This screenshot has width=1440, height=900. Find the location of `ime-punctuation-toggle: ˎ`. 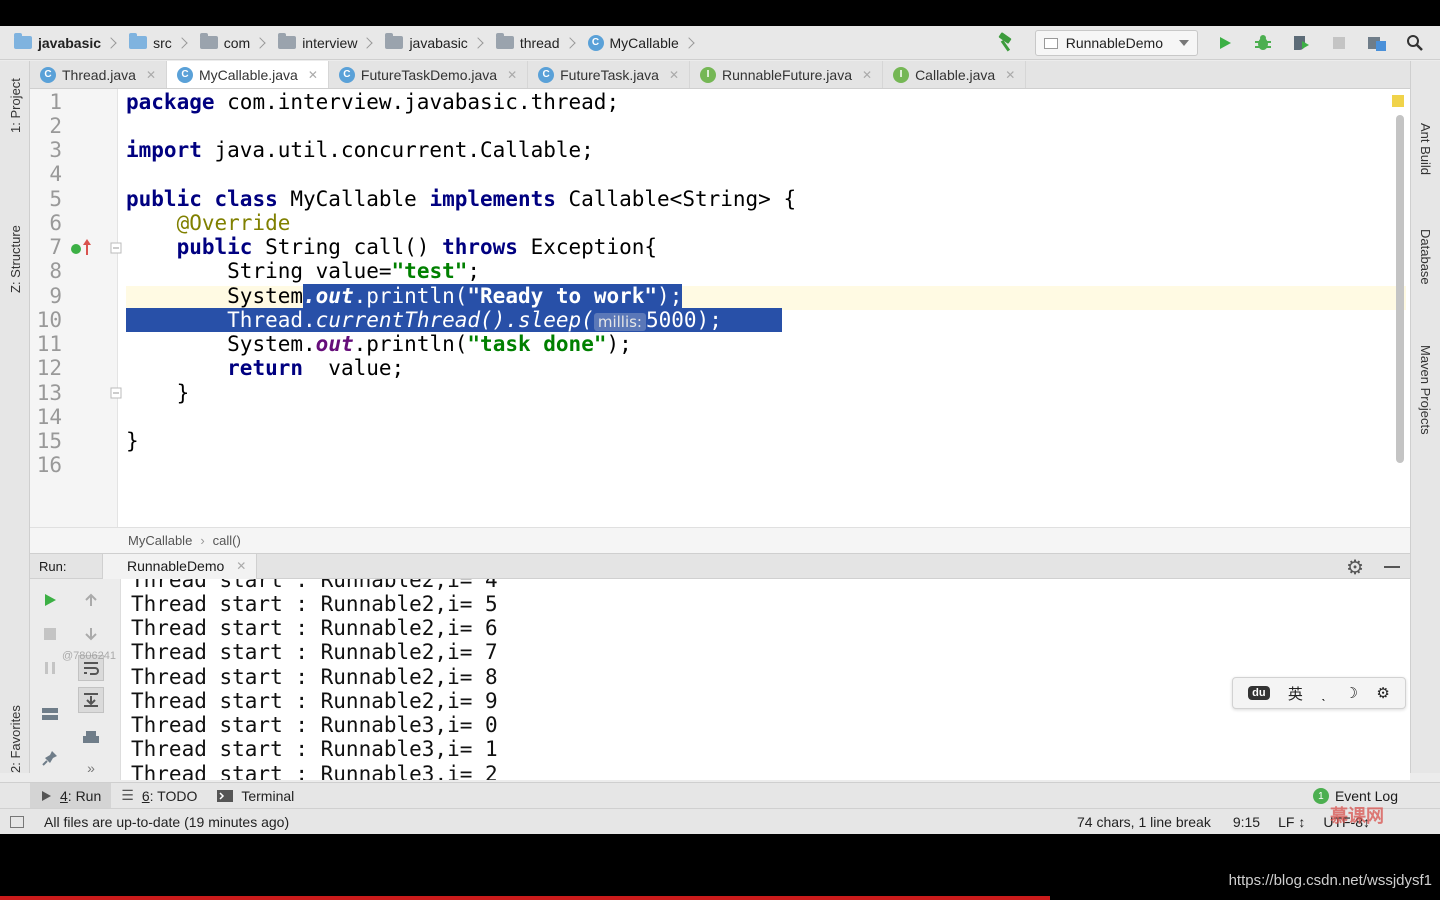

ime-punctuation-toggle: ˎ is located at coordinates (1323, 693).